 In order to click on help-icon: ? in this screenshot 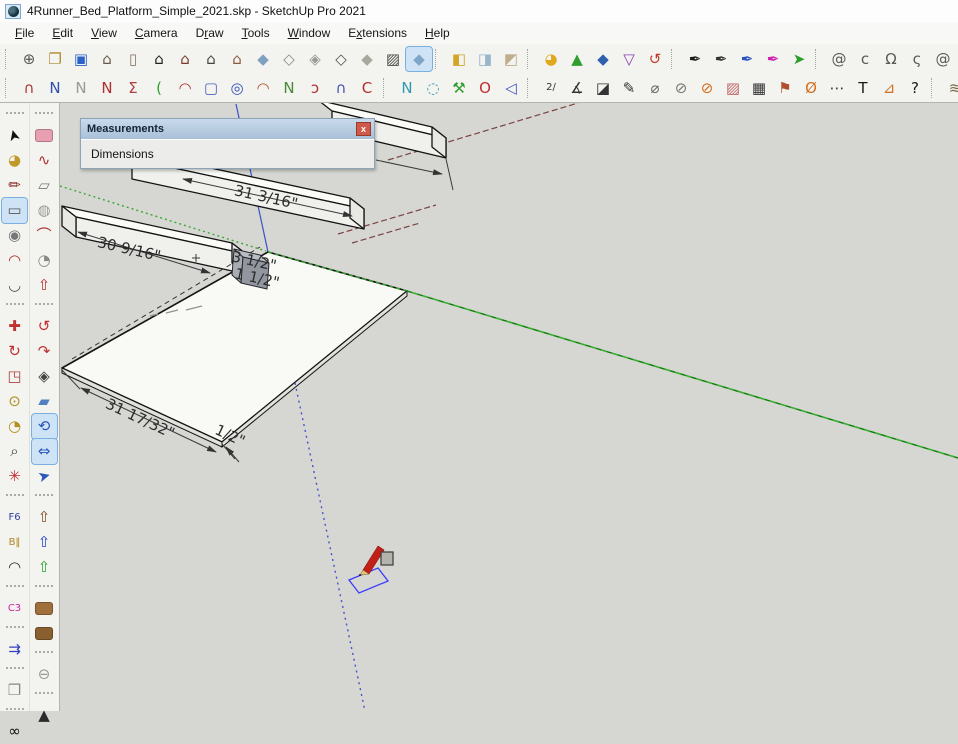, I will do `click(915, 88)`.